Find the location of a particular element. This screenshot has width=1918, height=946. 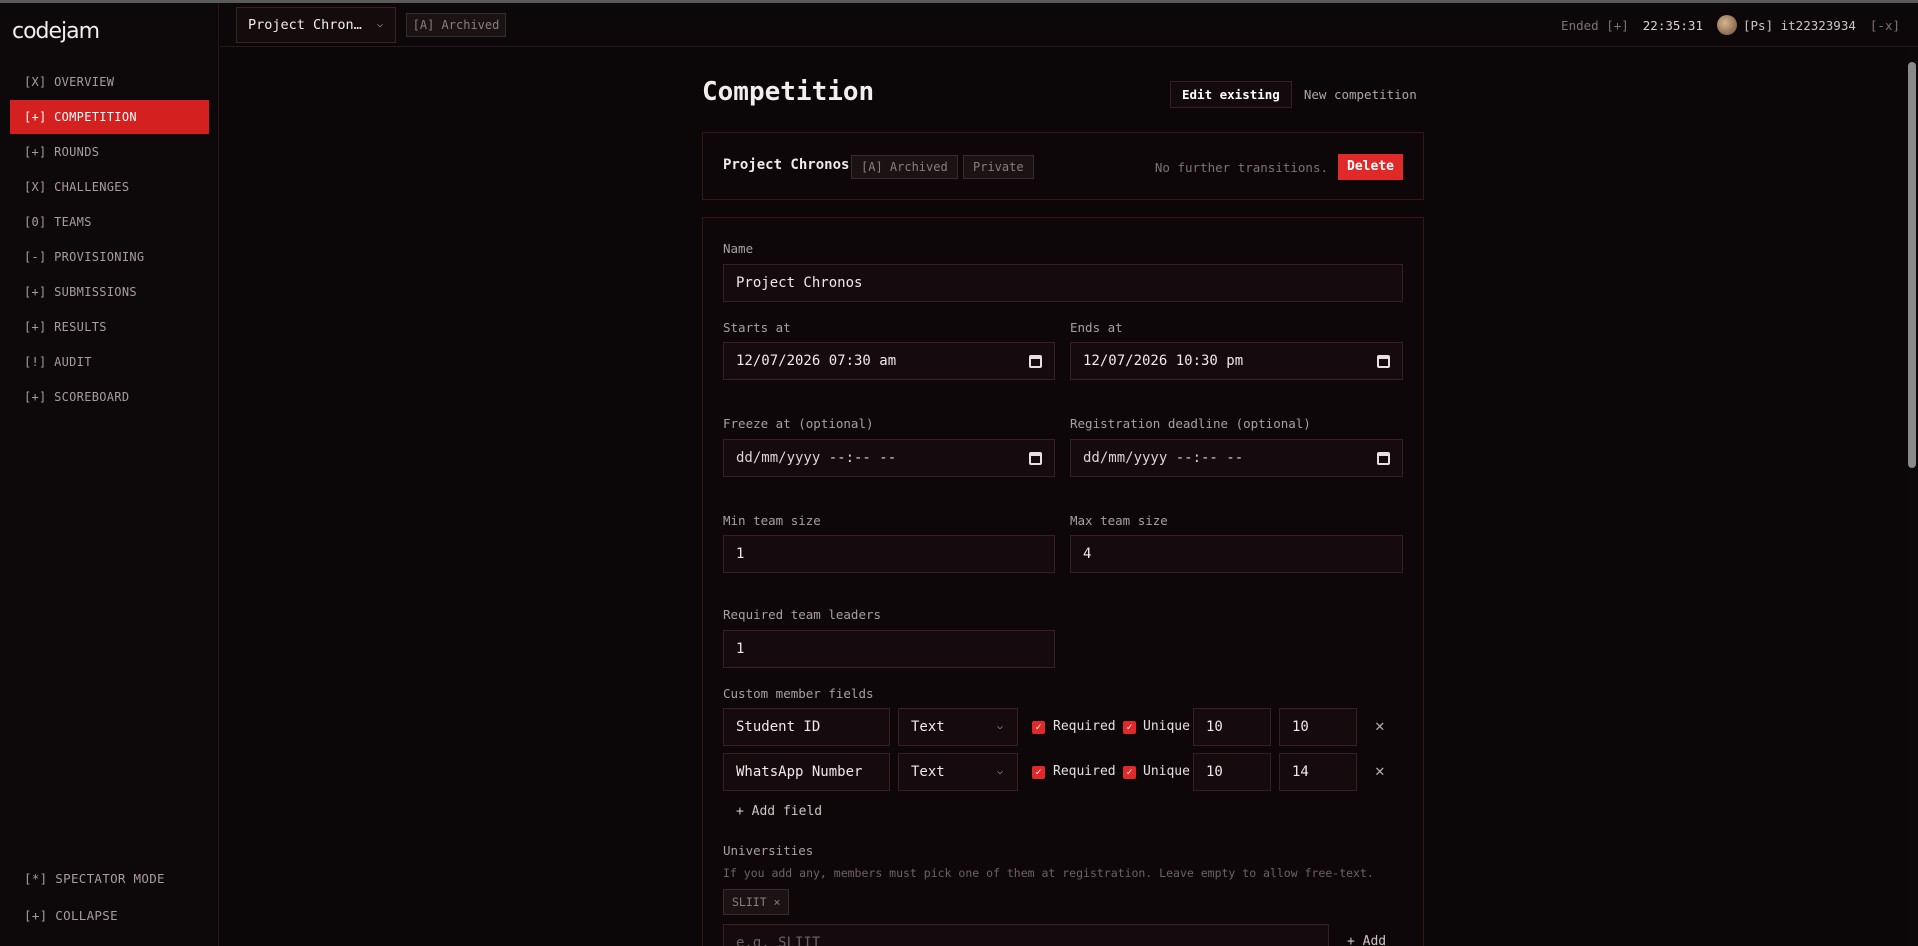

add-university-button: + Add is located at coordinates (1366, 940).